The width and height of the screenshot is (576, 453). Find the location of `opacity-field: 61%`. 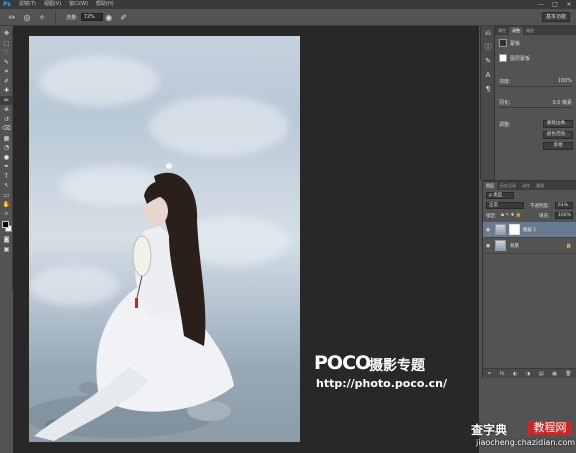

opacity-field: 61% is located at coordinates (564, 205).